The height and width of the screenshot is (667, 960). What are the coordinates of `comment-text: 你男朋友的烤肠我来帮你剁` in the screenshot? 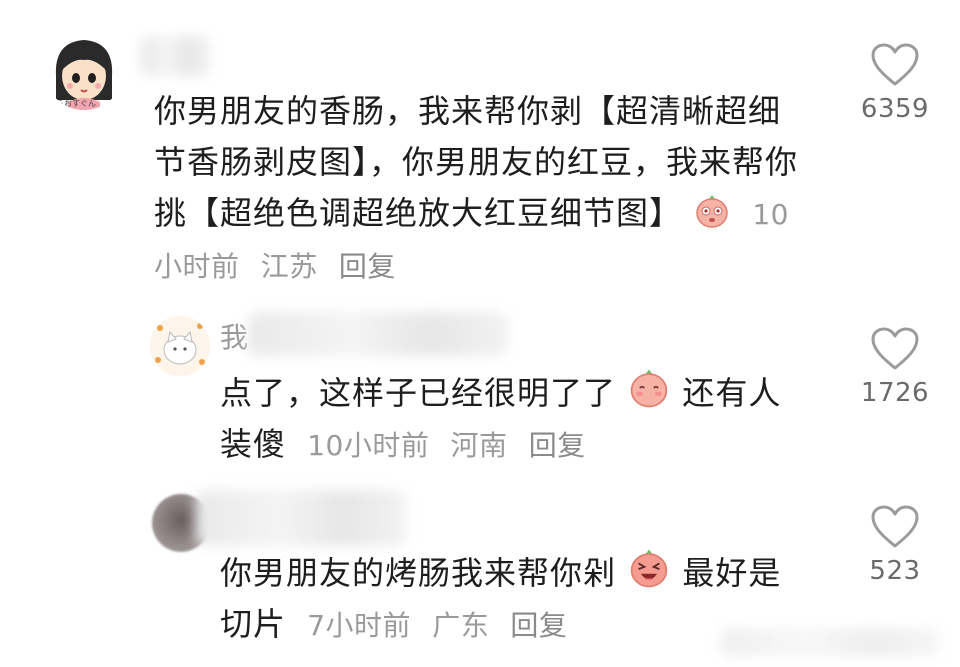 It's located at (418, 573).